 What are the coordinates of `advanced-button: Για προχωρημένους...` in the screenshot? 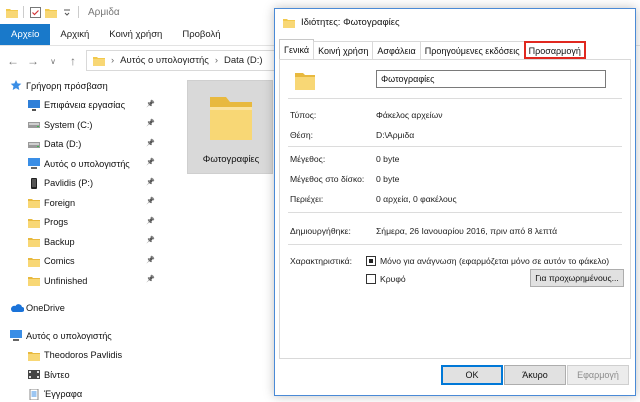 It's located at (577, 278).